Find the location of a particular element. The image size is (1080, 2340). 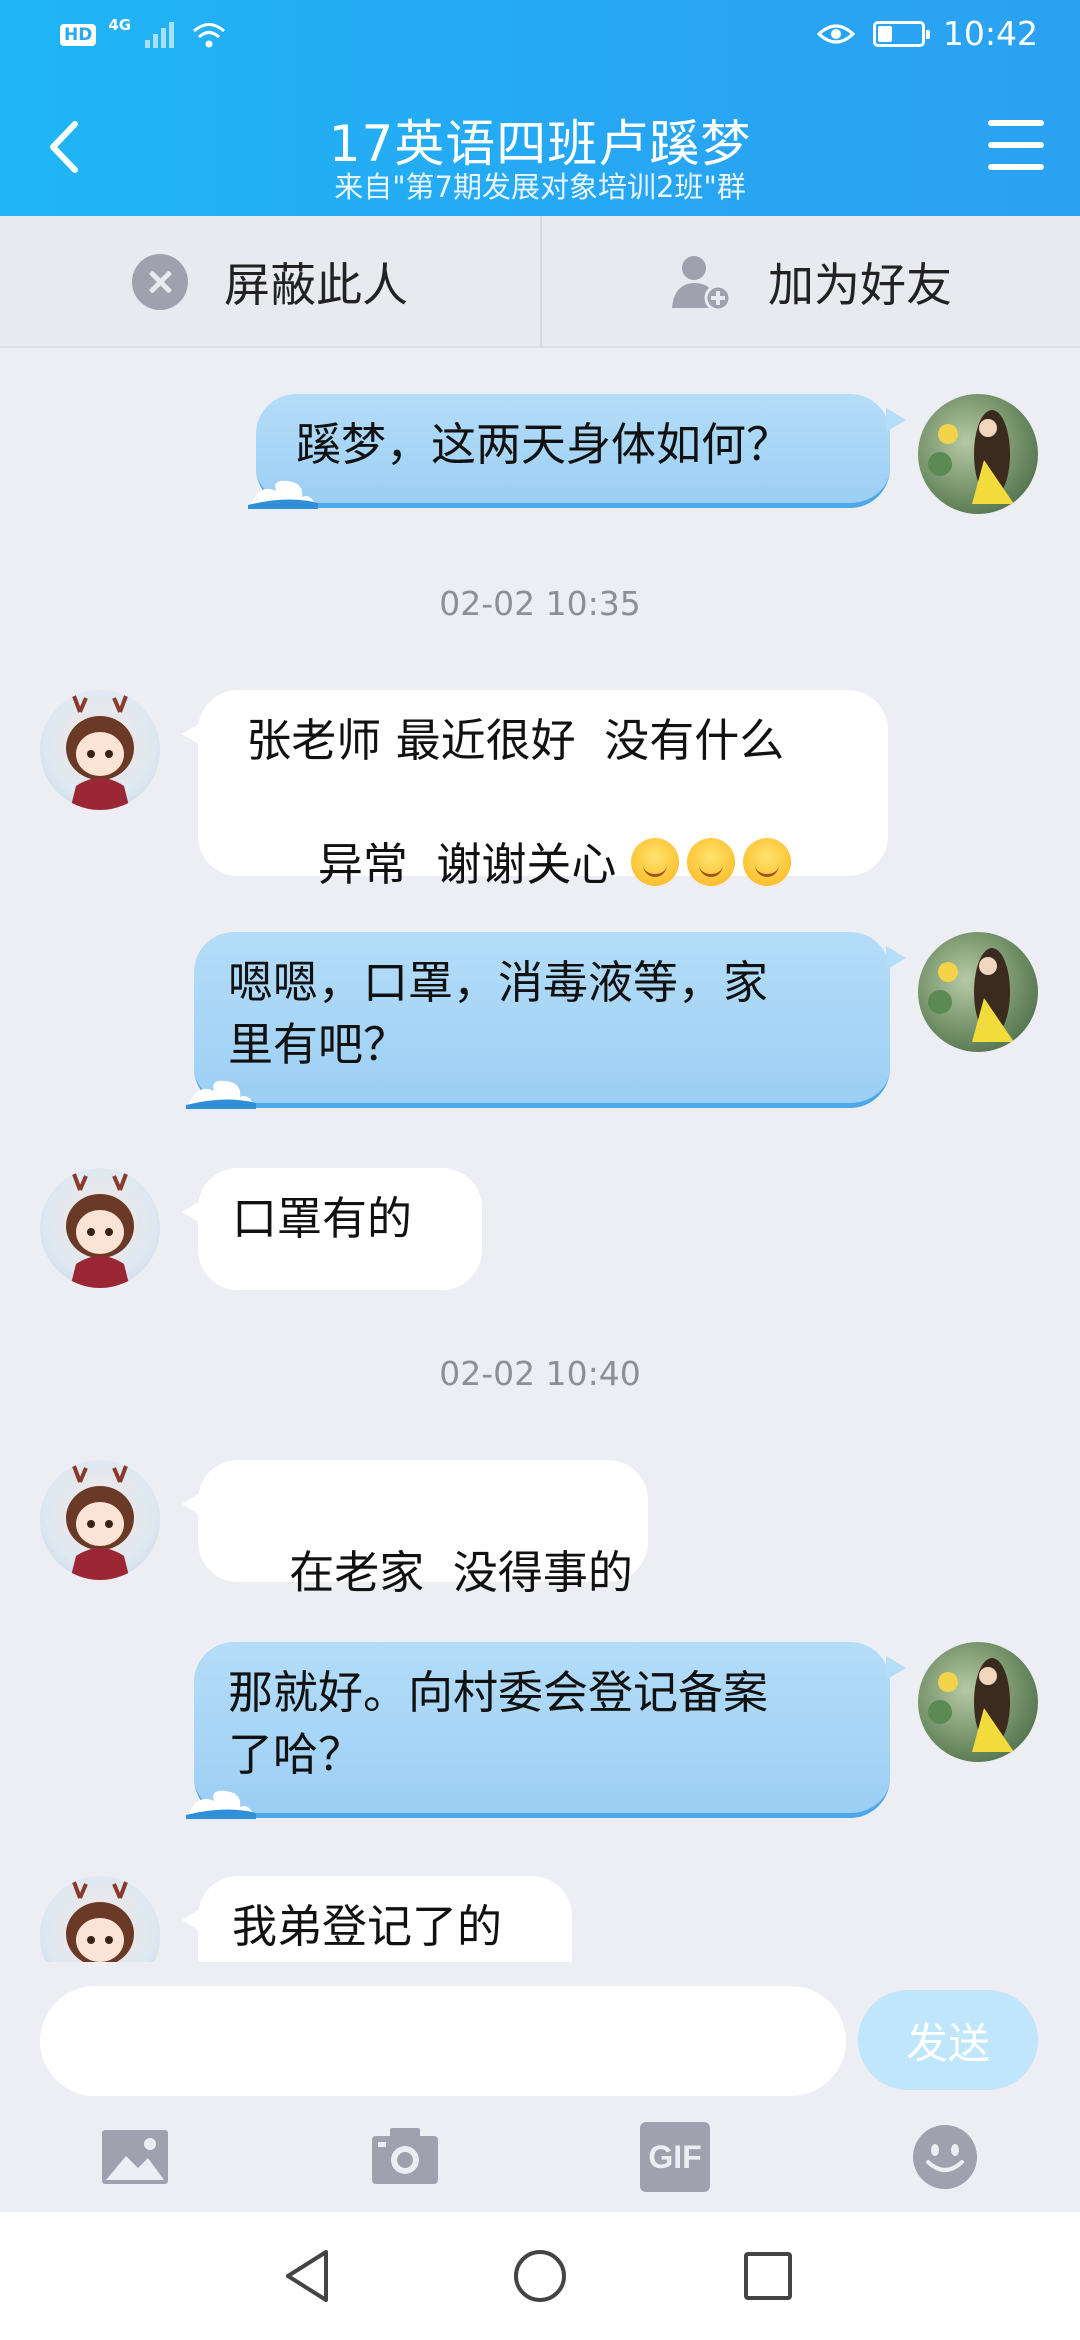

hamburger-icon is located at coordinates (1016, 123).